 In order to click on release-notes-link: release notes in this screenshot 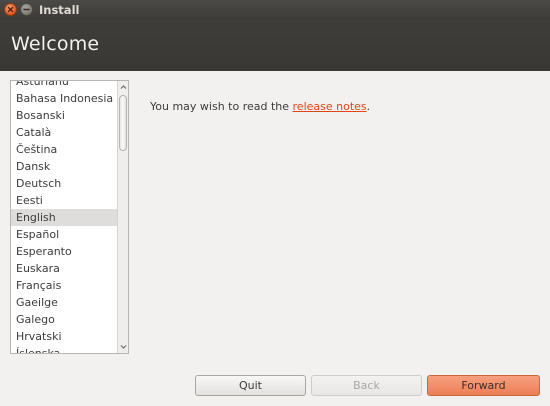, I will do `click(330, 106)`.